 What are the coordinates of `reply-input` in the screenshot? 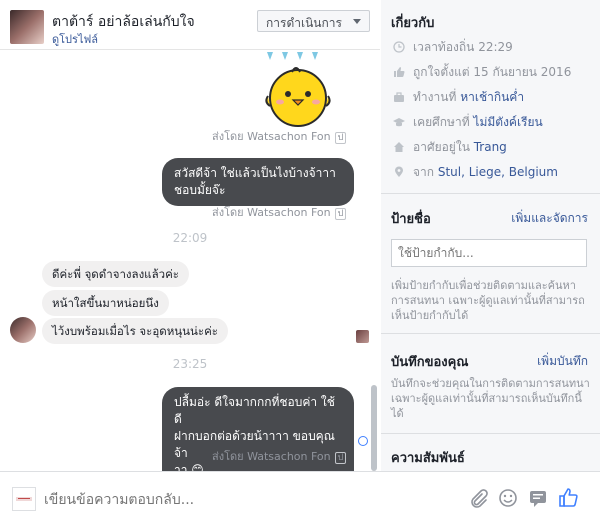 It's located at (239, 500).